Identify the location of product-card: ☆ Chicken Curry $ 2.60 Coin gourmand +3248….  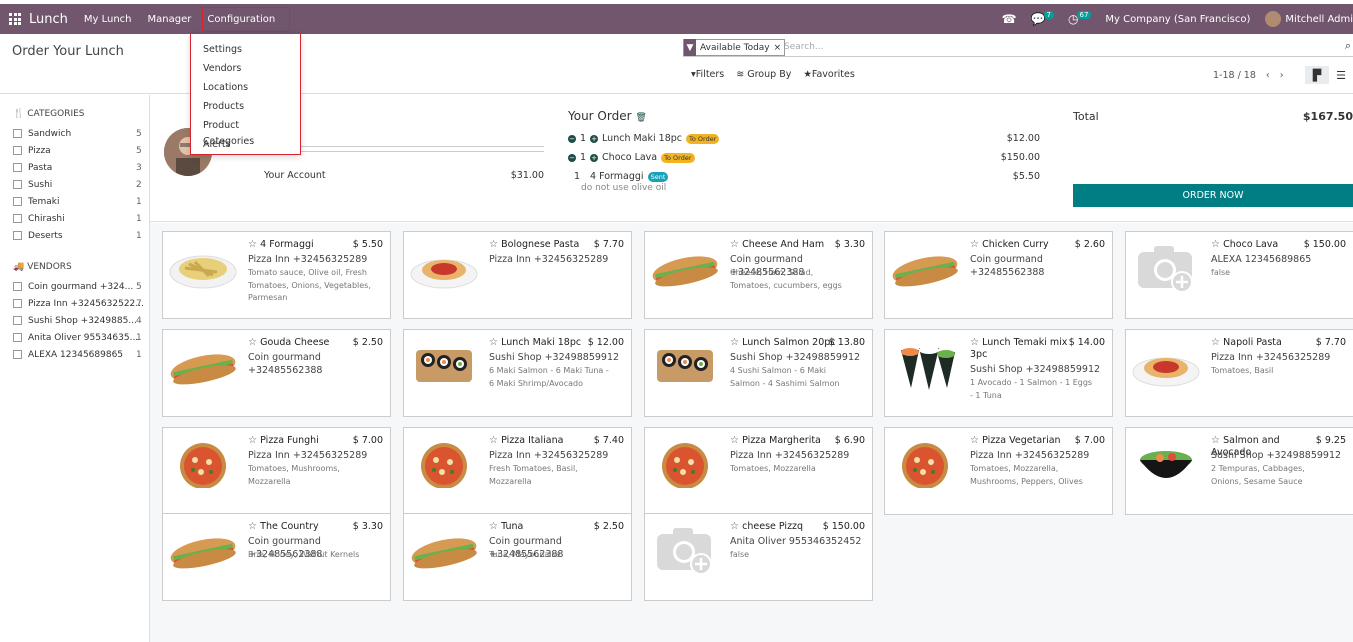
(998, 275).